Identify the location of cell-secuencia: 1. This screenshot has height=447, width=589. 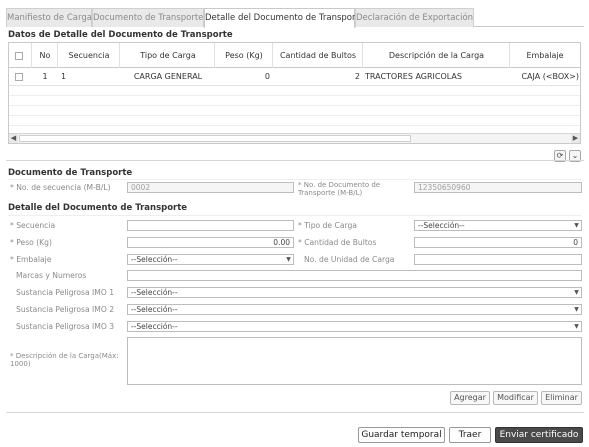
(64, 76).